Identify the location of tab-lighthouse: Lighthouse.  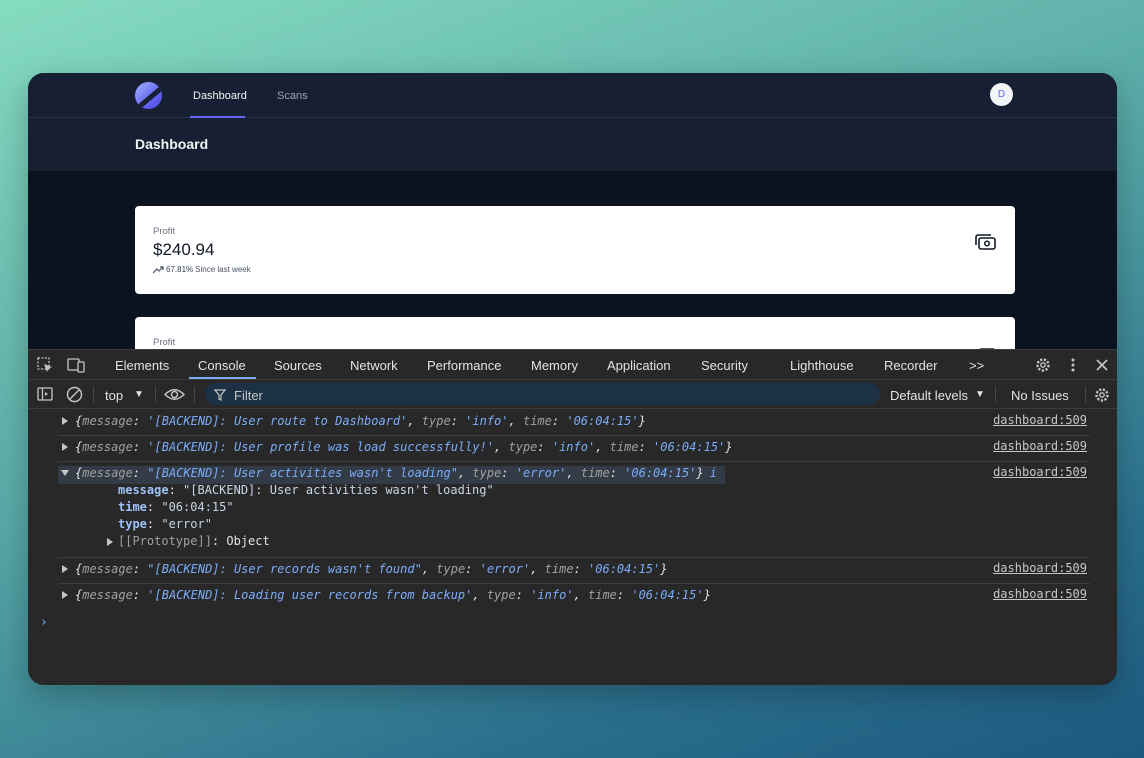
(822, 365).